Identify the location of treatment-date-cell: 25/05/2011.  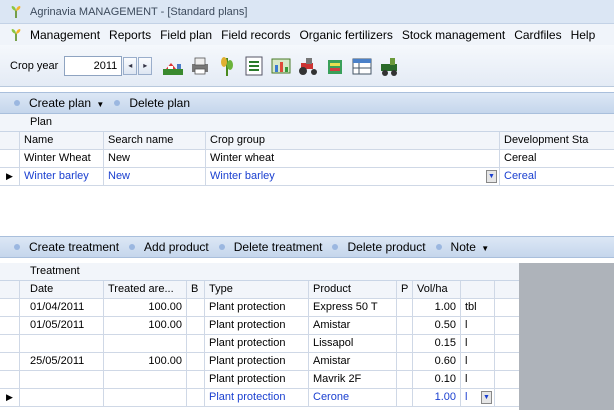
(62, 361).